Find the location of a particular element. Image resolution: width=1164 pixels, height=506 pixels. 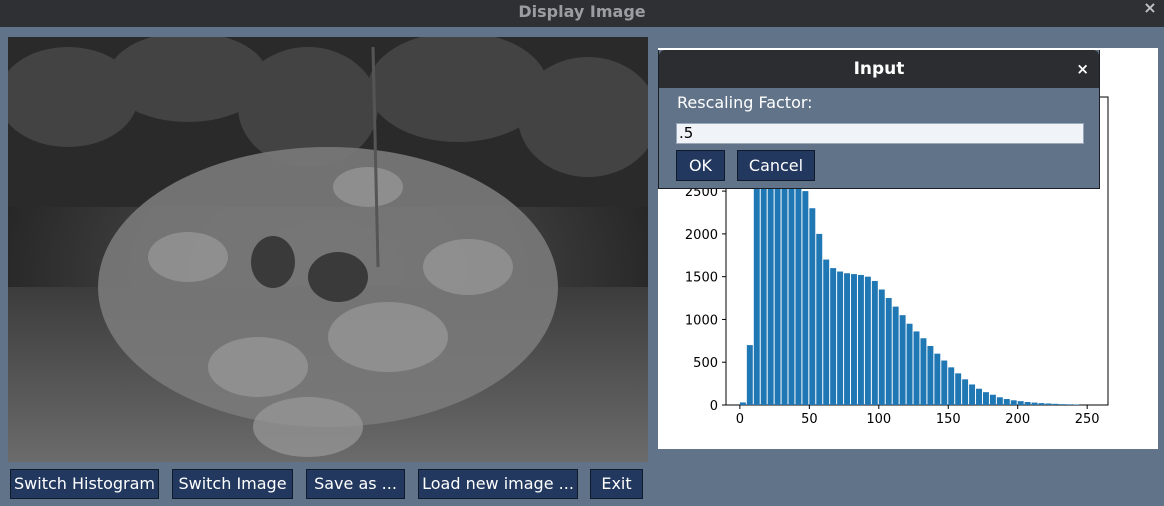

exit-button: Exit is located at coordinates (616, 484).